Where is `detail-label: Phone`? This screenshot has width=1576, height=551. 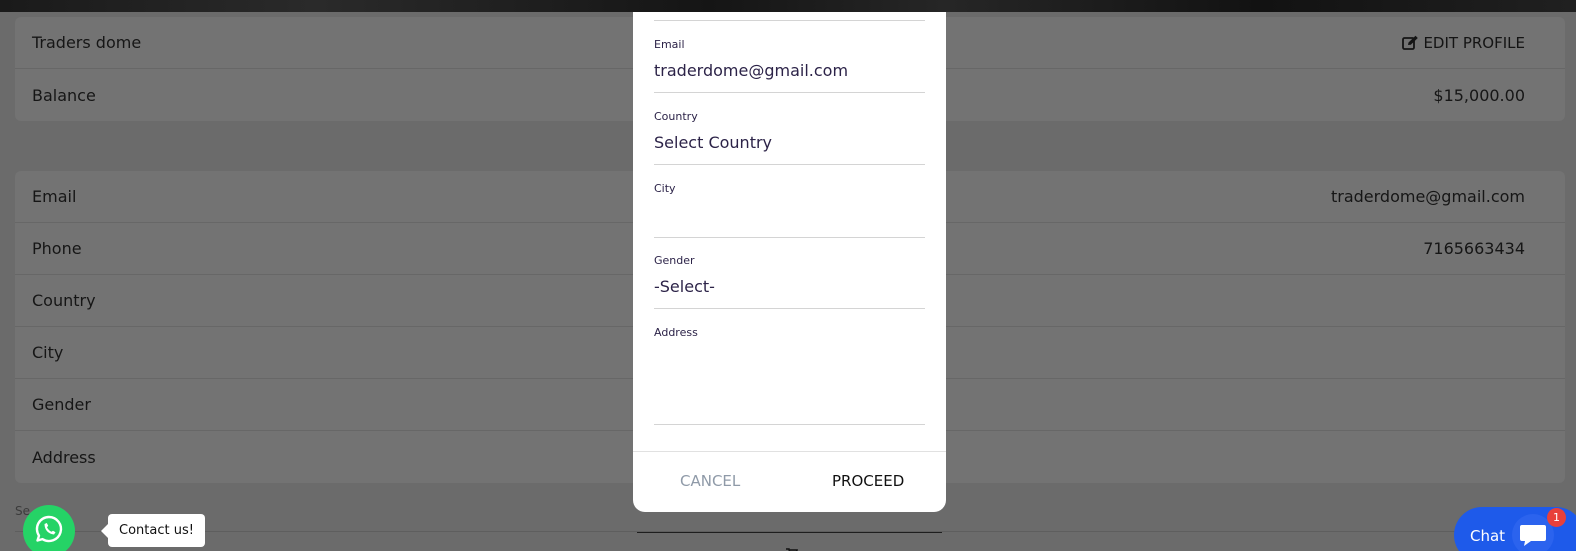 detail-label: Phone is located at coordinates (57, 248).